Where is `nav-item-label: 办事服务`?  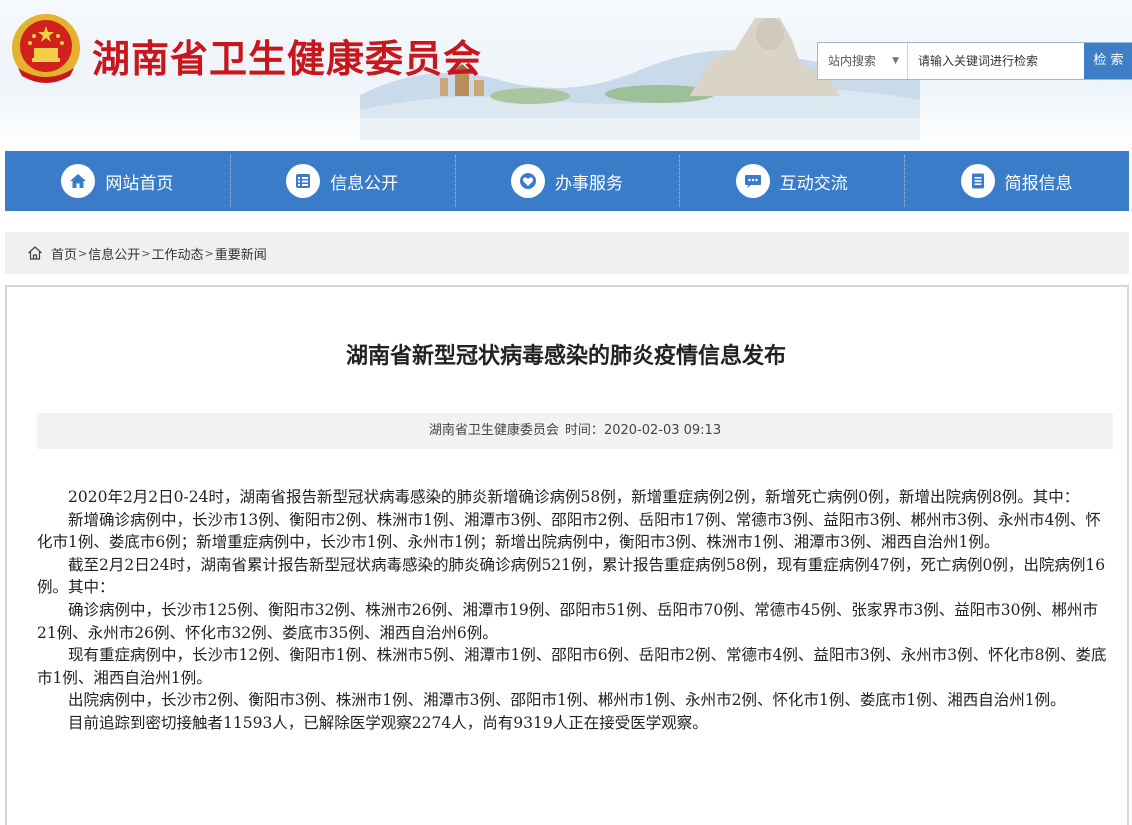 nav-item-label: 办事服务 is located at coordinates (588, 183).